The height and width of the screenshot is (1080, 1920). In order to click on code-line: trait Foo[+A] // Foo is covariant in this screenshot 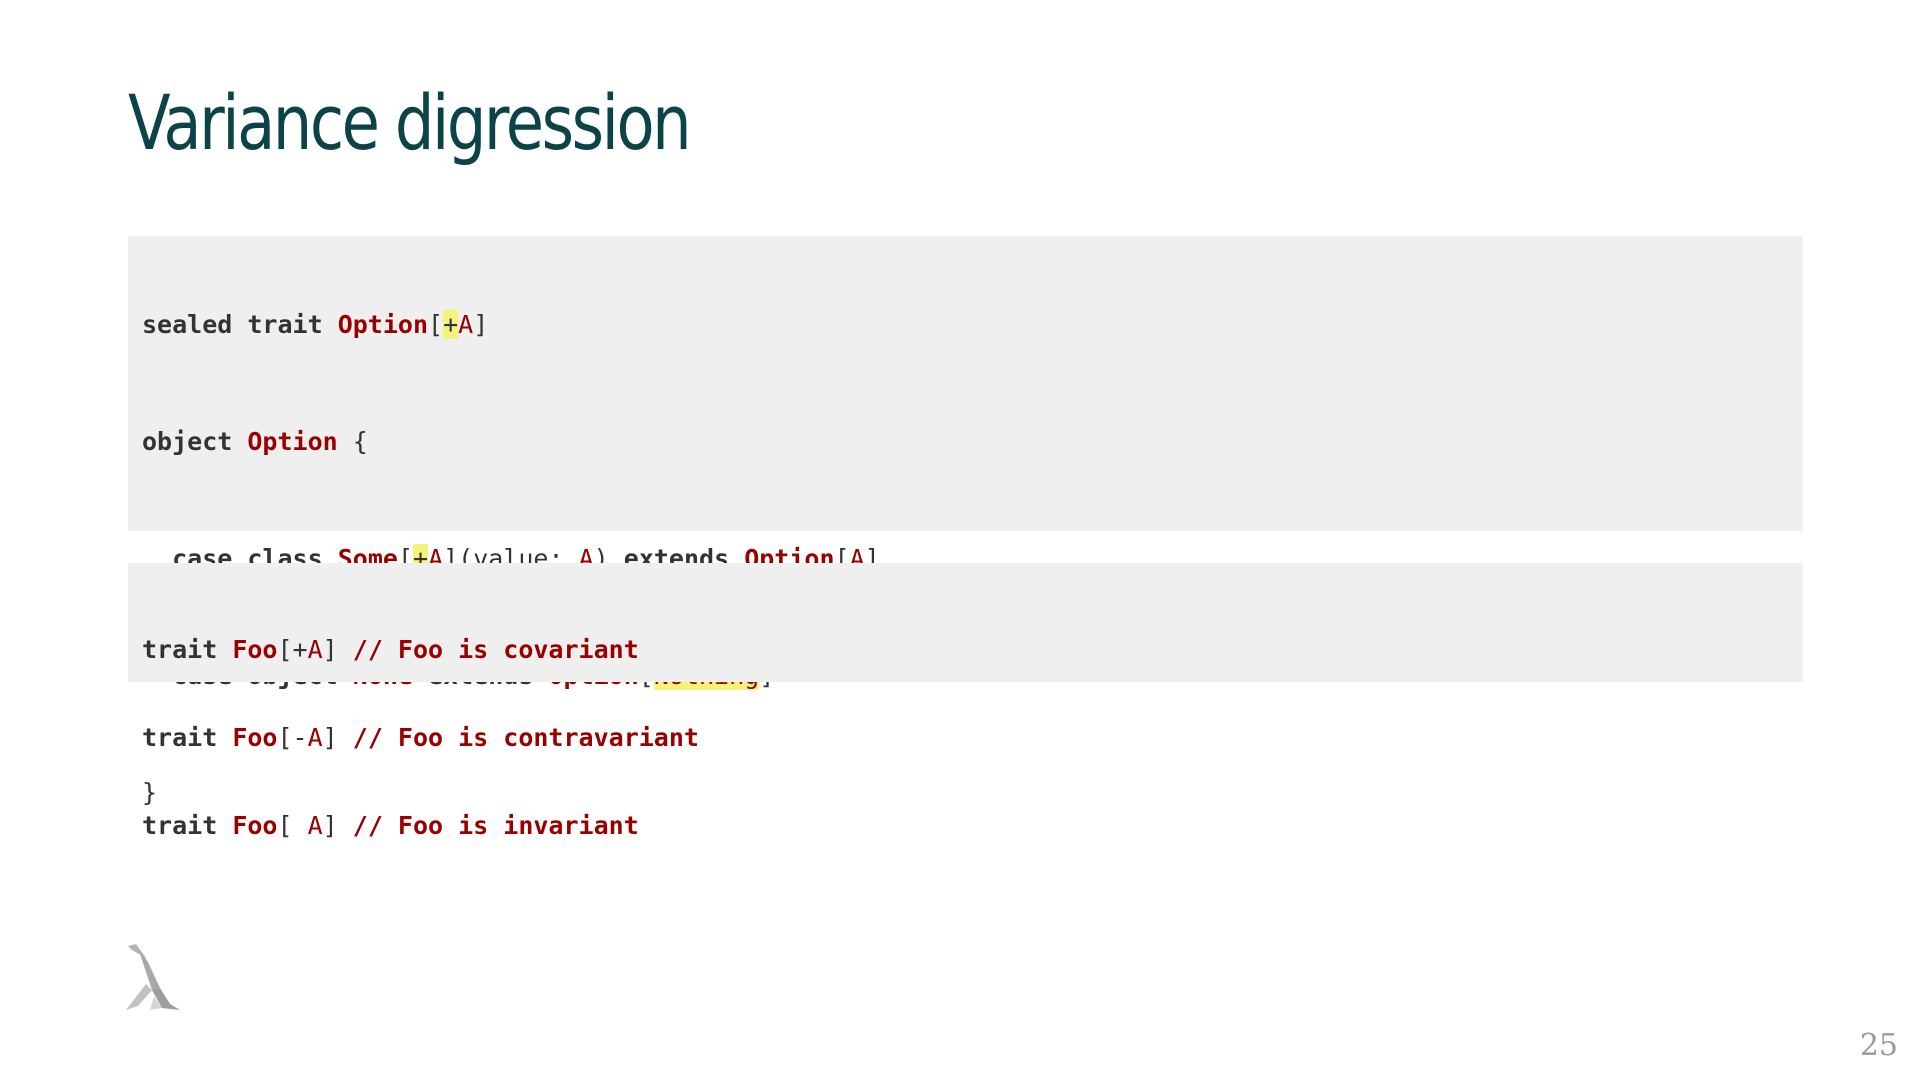, I will do `click(965, 650)`.